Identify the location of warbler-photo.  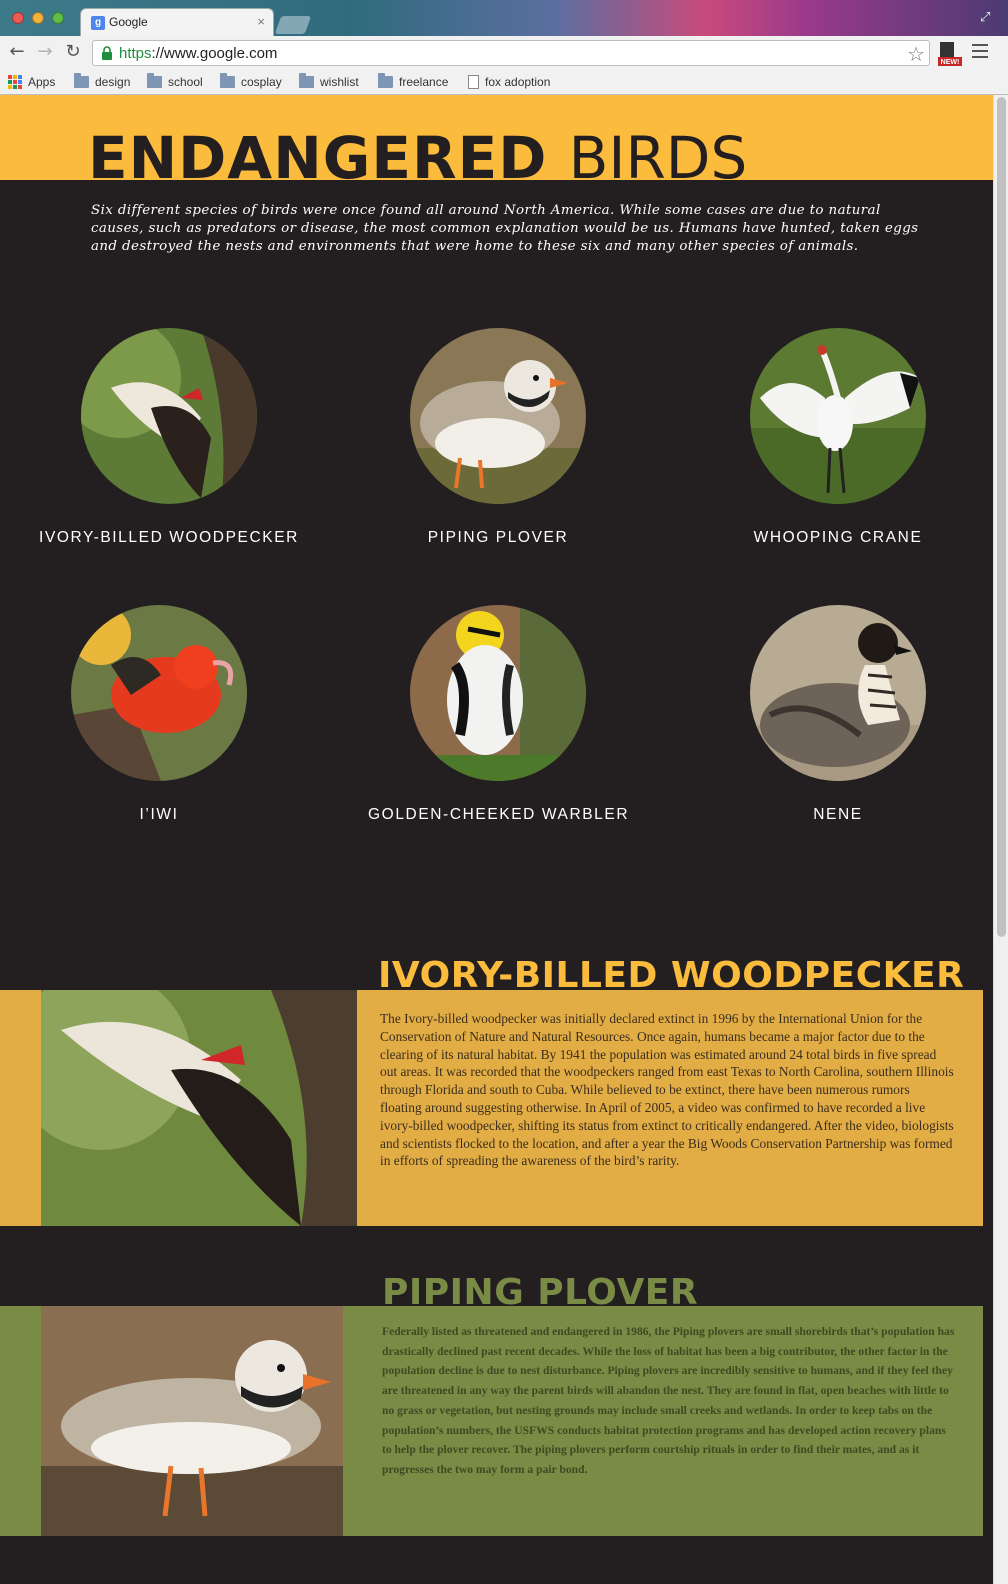
(498, 693).